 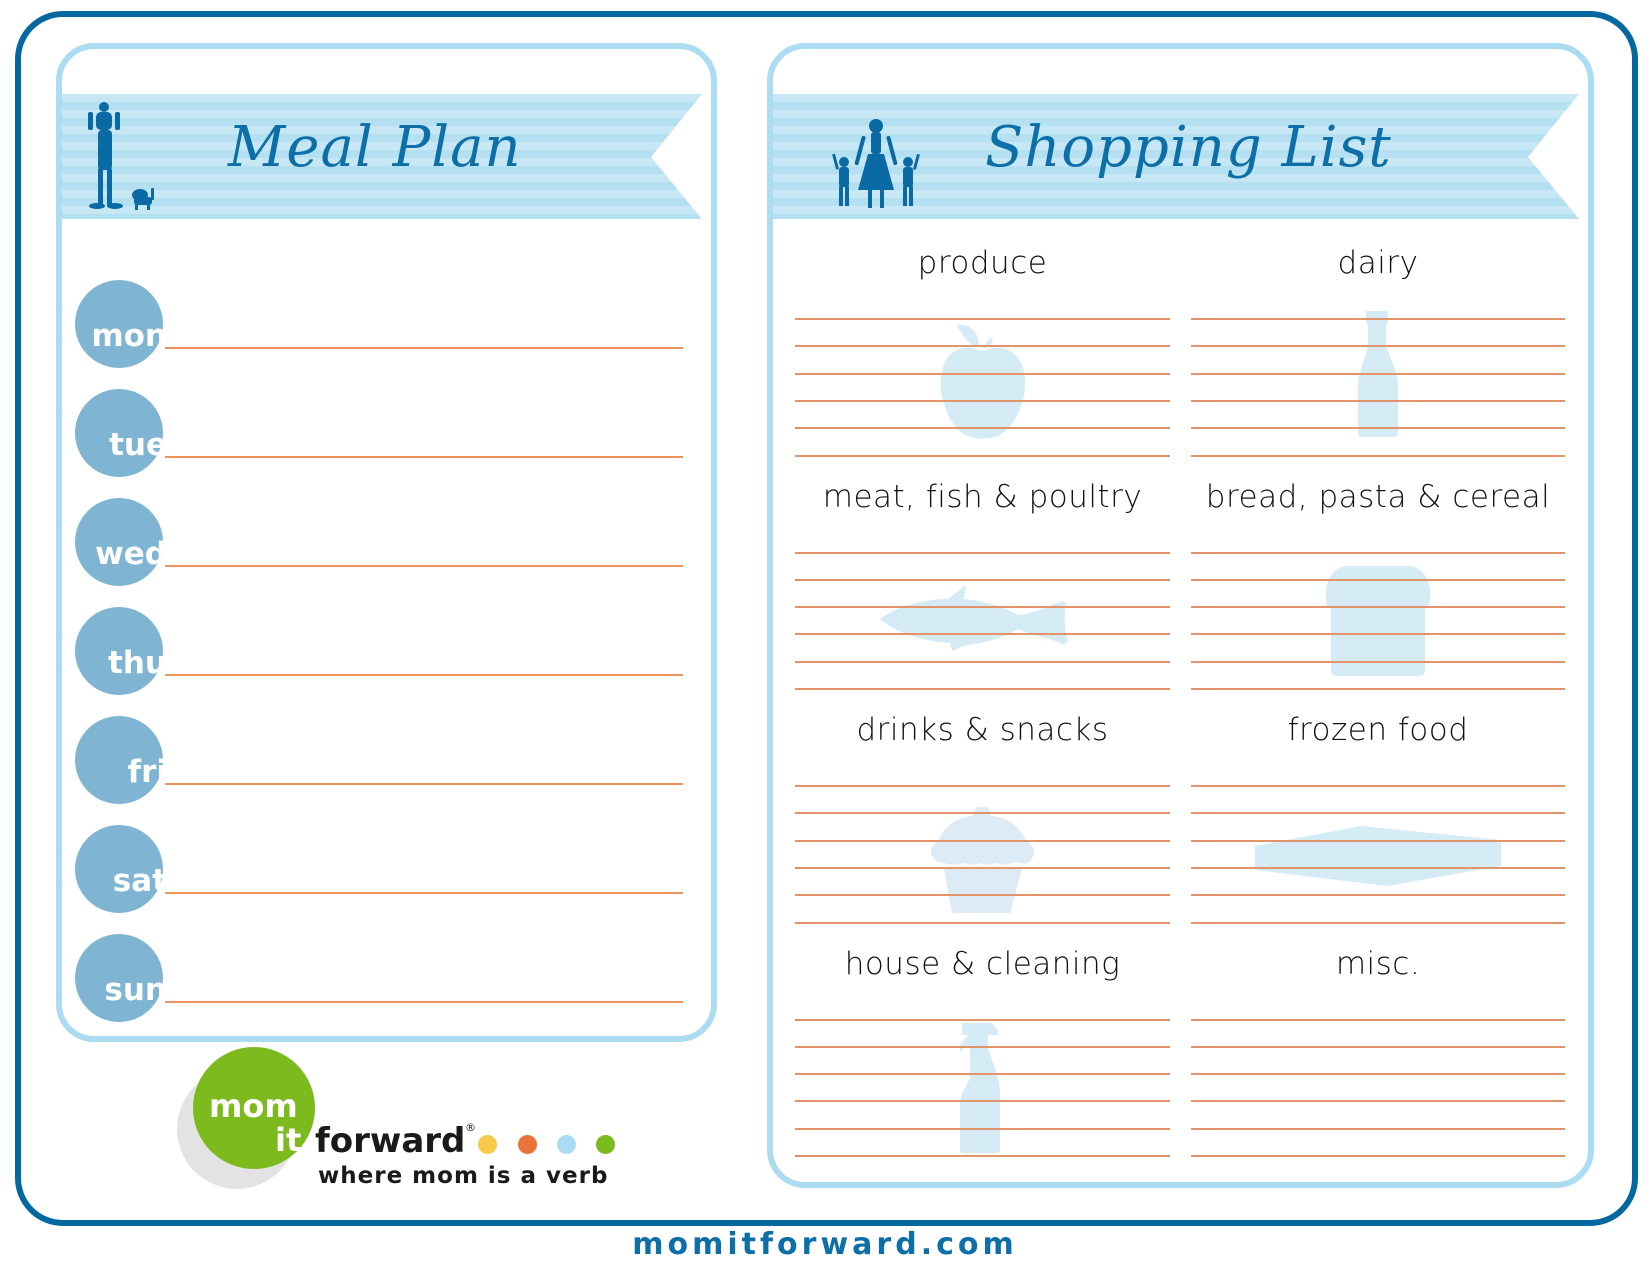 I want to click on logo-dot-orange, so click(x=527, y=1144).